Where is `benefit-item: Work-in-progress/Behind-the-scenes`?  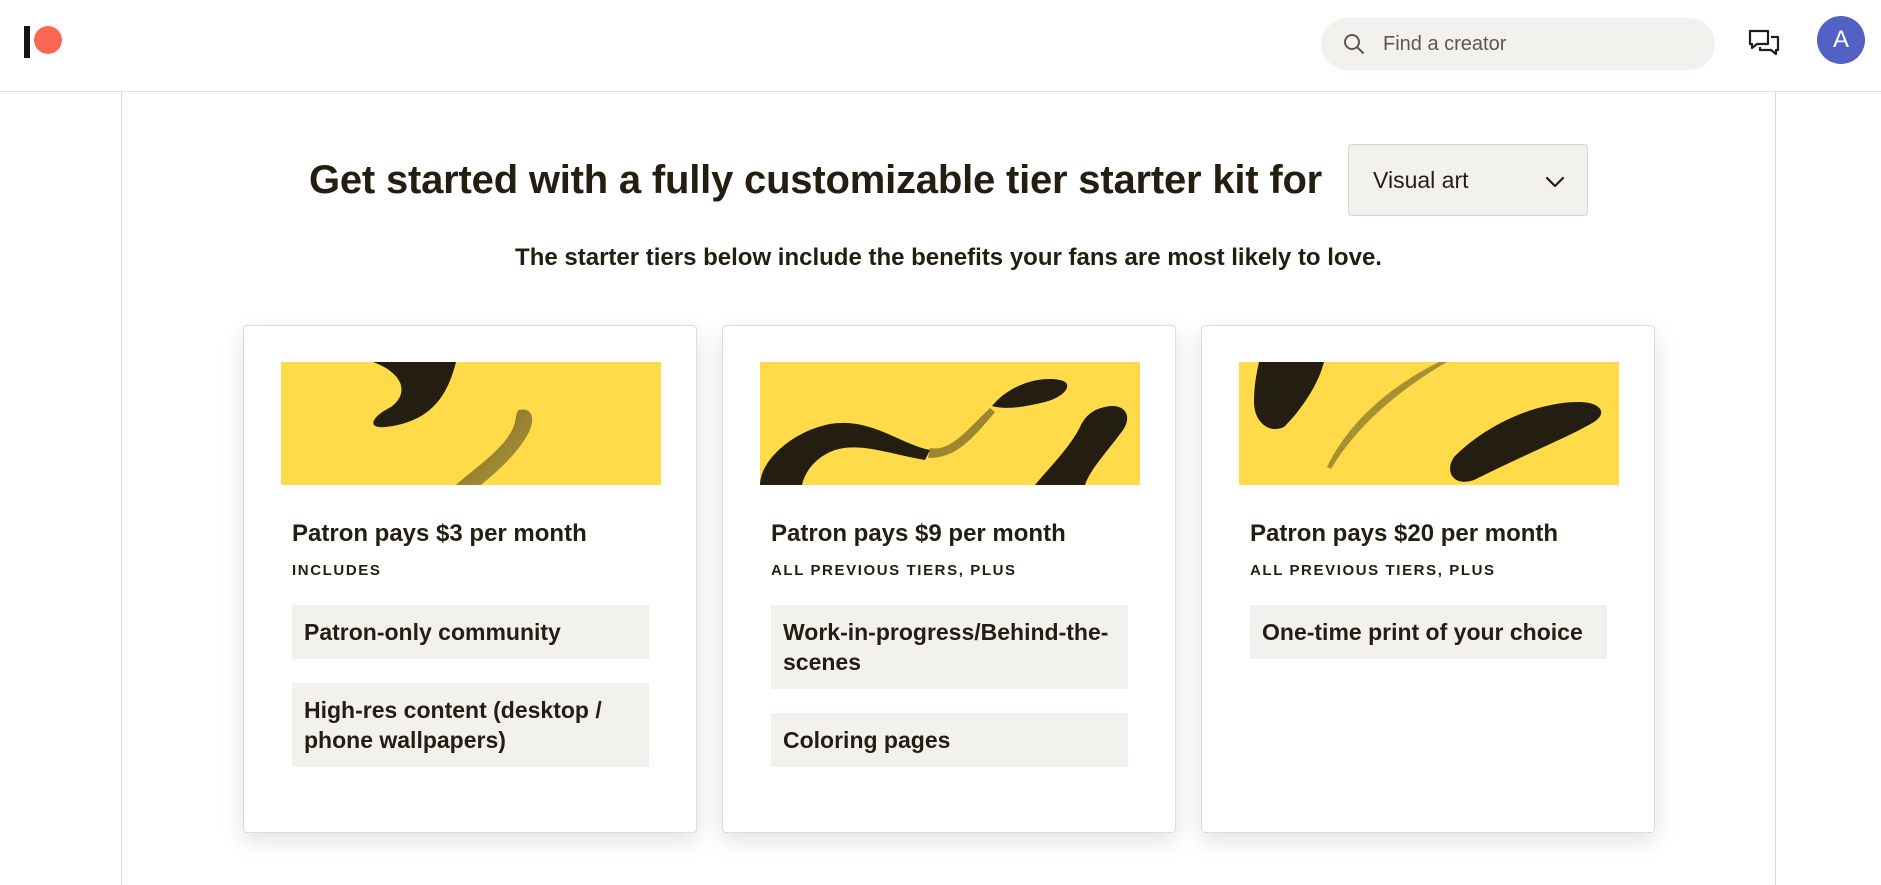
benefit-item: Work-in-progress/Behind-the-scenes is located at coordinates (949, 647).